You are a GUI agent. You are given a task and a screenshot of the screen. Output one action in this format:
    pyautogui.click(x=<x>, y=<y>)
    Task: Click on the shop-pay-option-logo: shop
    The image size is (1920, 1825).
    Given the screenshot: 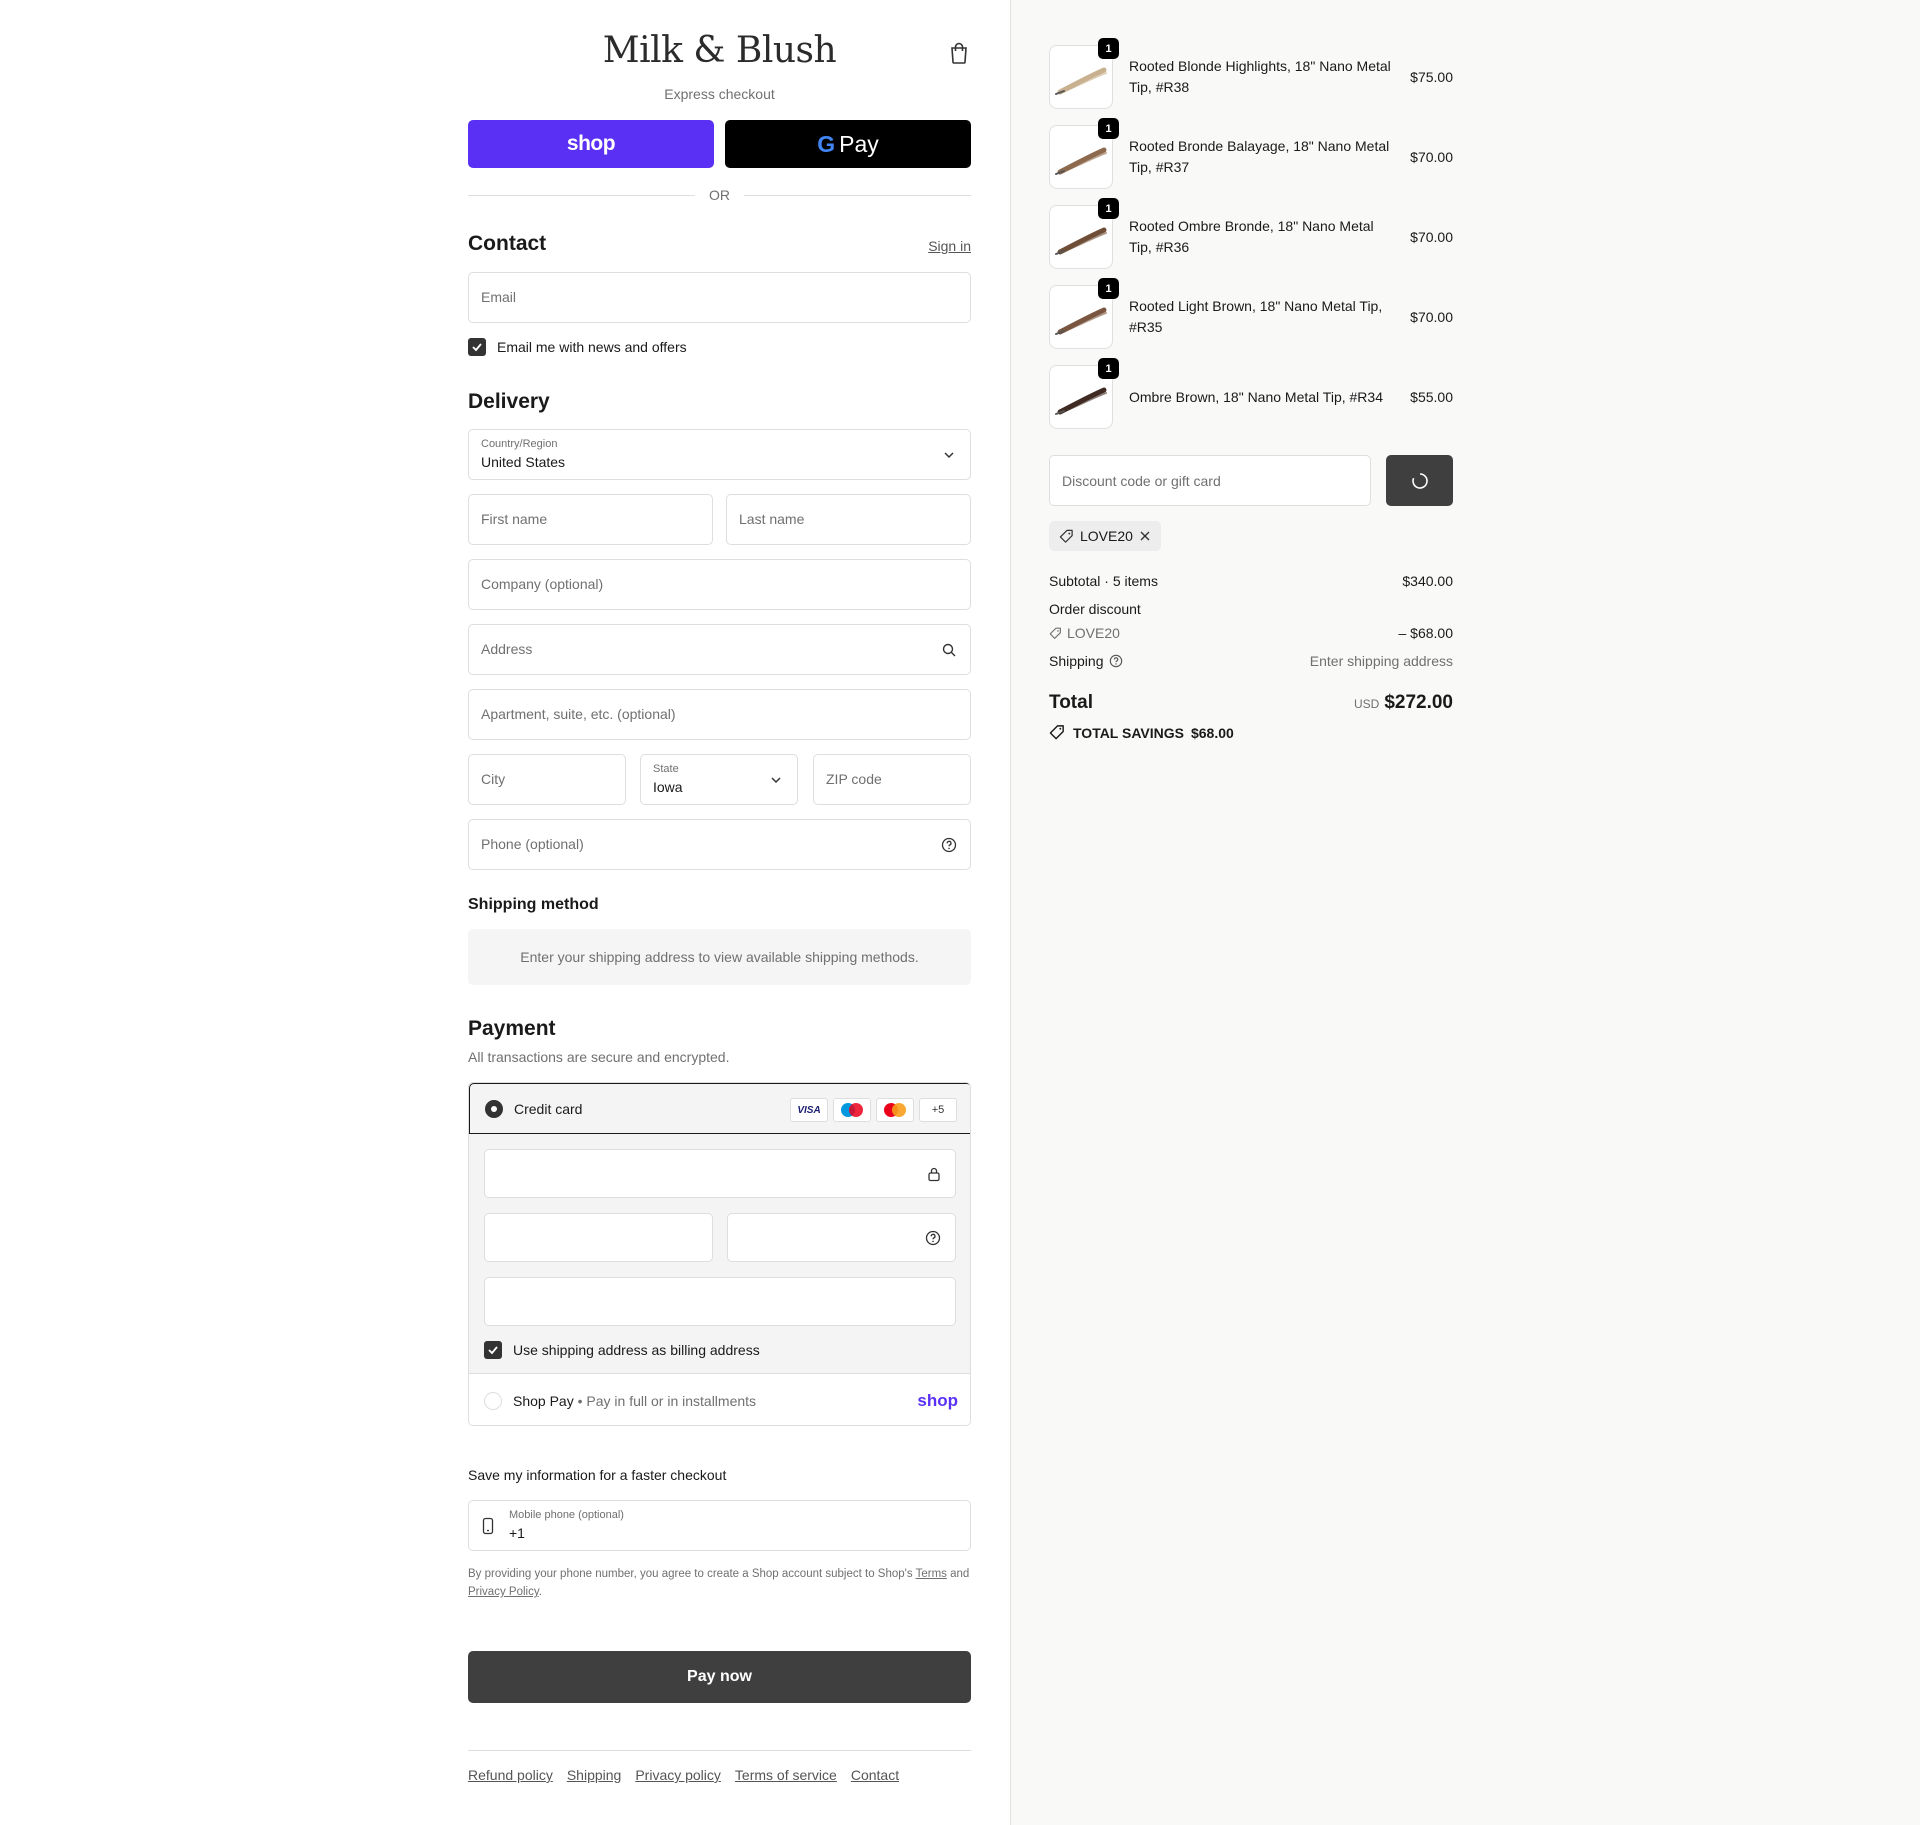 What is the action you would take?
    pyautogui.click(x=937, y=1400)
    